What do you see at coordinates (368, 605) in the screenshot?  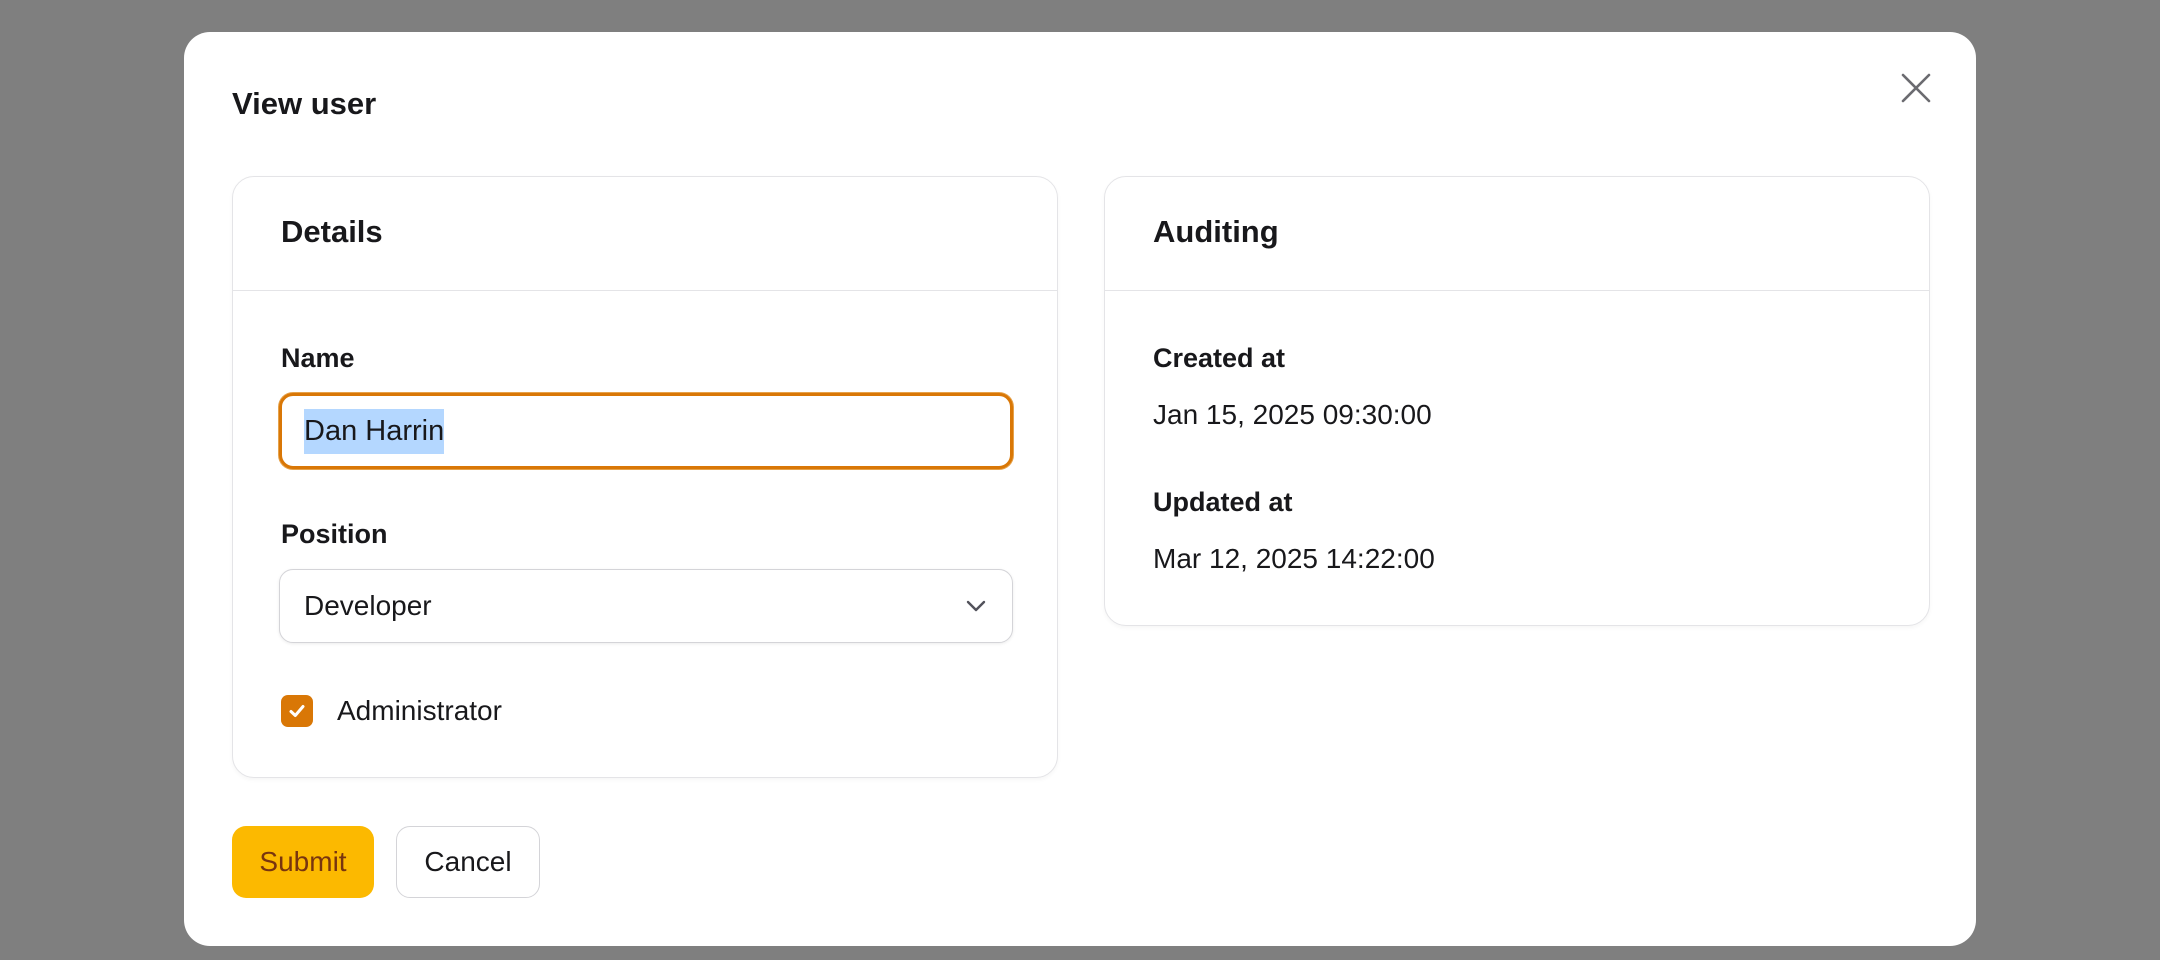 I see `position-select-value: Developer` at bounding box center [368, 605].